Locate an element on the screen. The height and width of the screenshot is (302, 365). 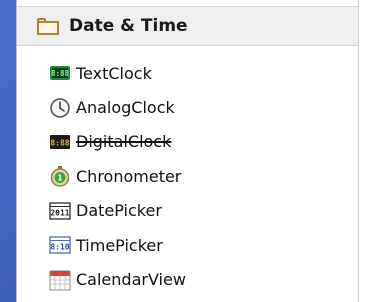
palette-item-label: DatePicker is located at coordinates (119, 211).